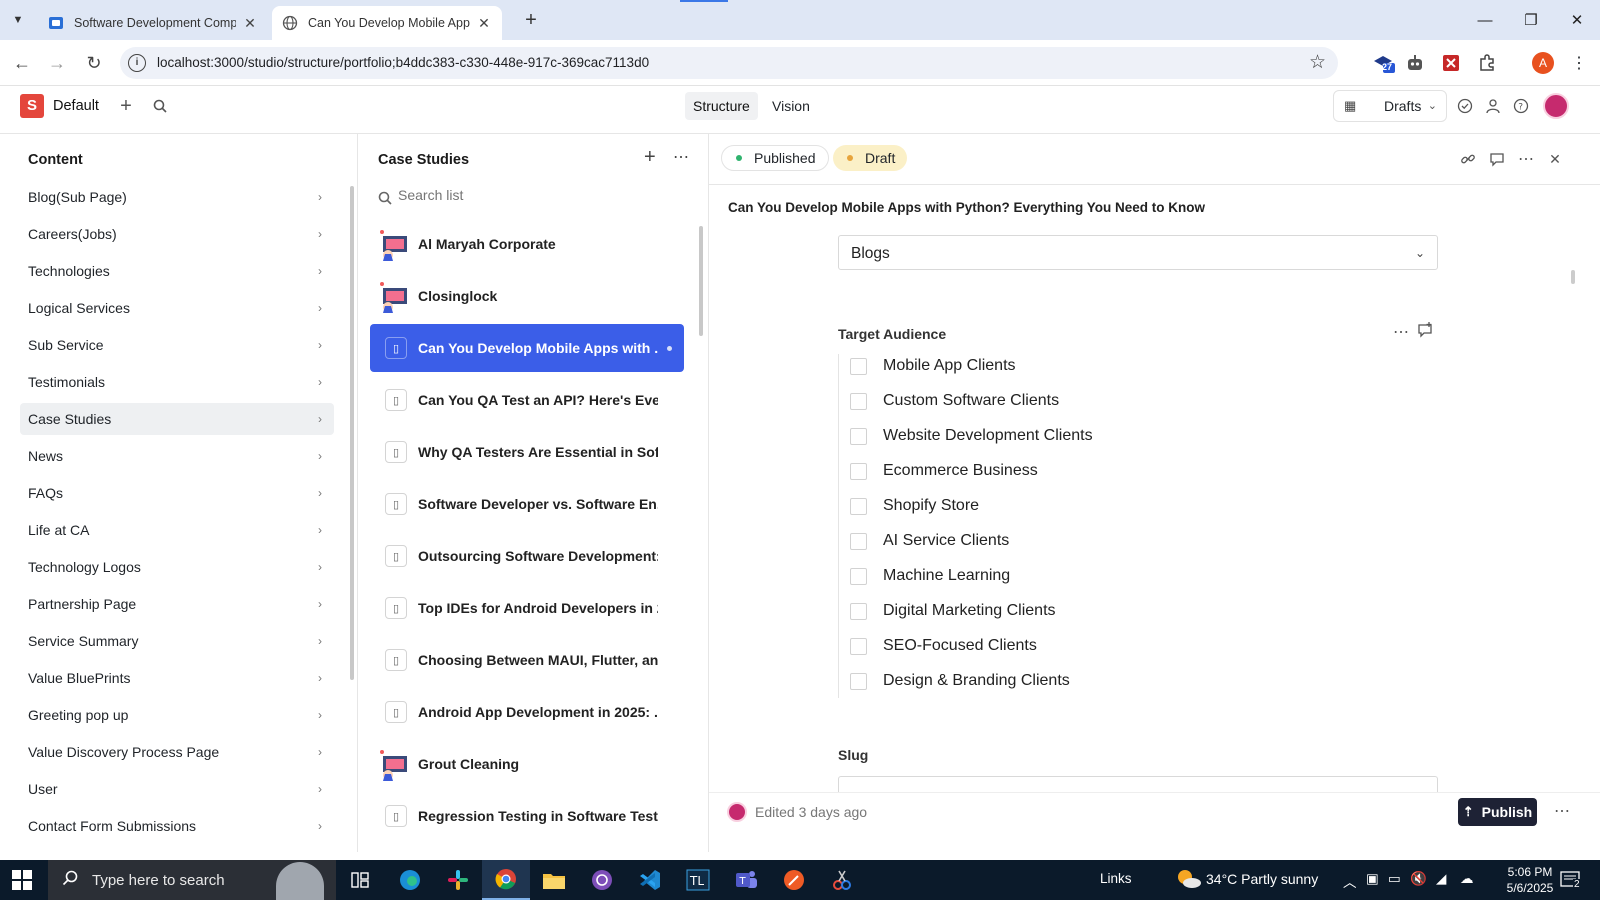  What do you see at coordinates (18, 20) in the screenshot?
I see `tab-search-button: ▼` at bounding box center [18, 20].